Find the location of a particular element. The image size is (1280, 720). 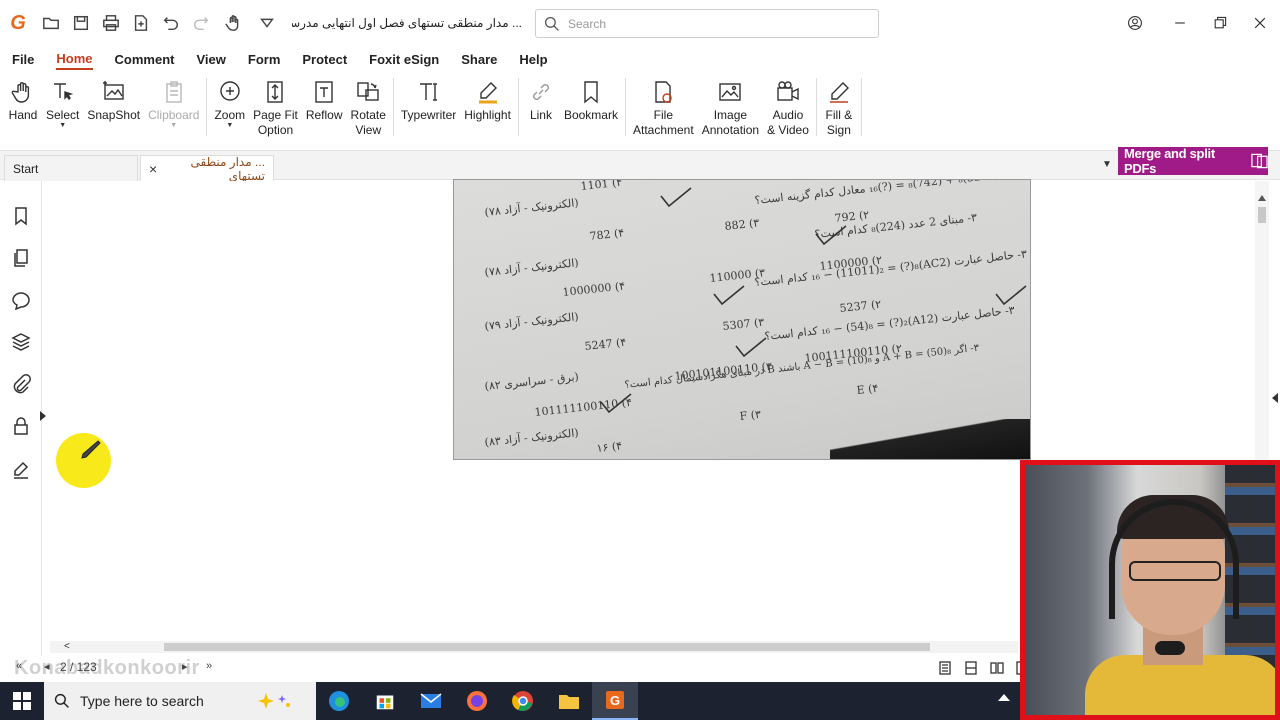

image-annotation-button: Image Annotation is located at coordinates (730, 107).